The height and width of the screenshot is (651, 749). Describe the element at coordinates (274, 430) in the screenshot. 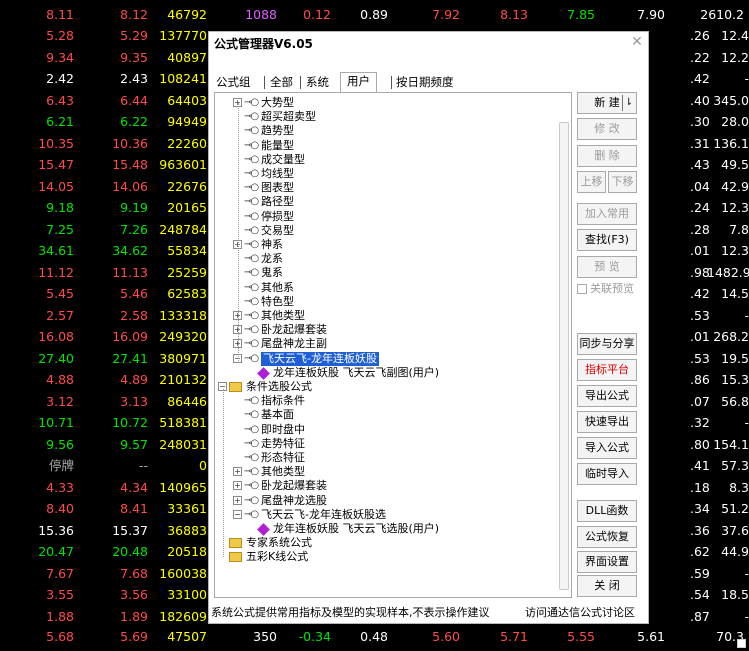

I see `tree-item: ⊸○ 即时盘中` at that location.